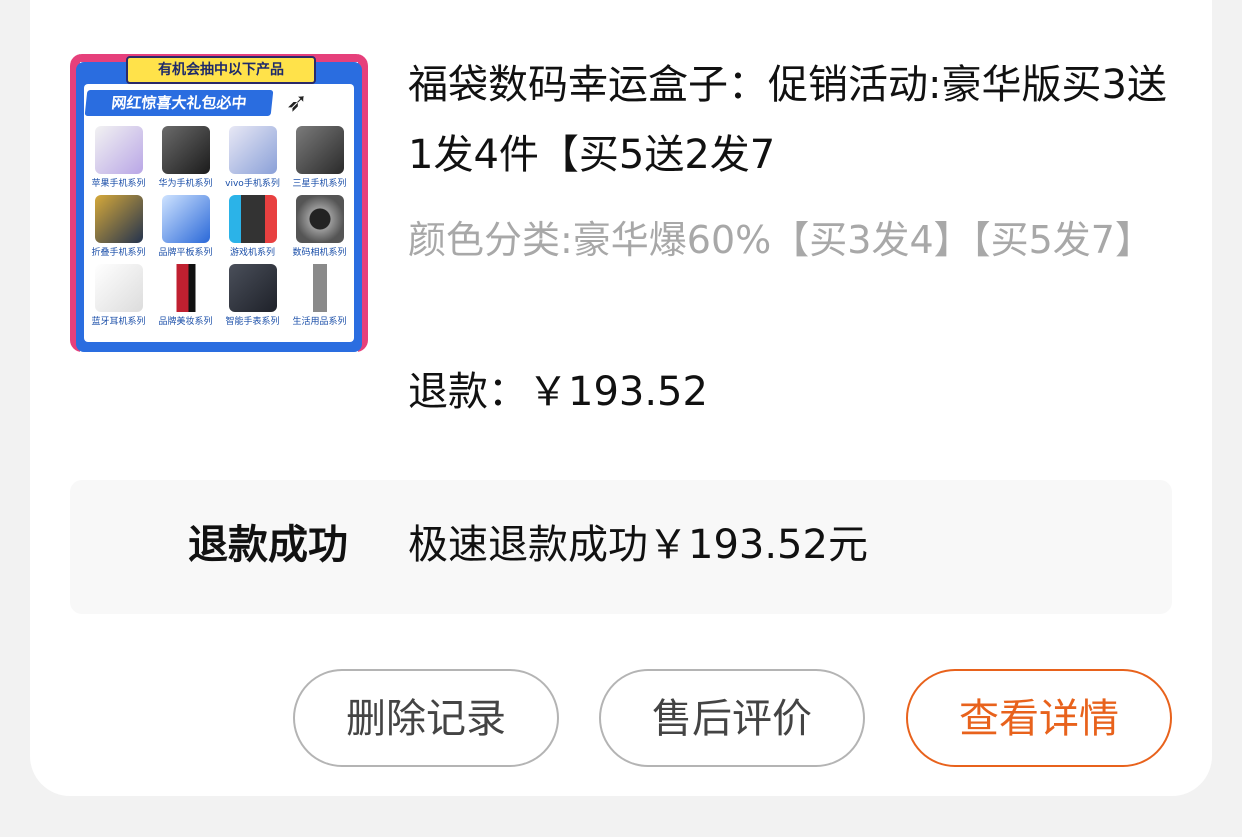  Describe the element at coordinates (185, 219) in the screenshot. I see `tablet-image` at that location.